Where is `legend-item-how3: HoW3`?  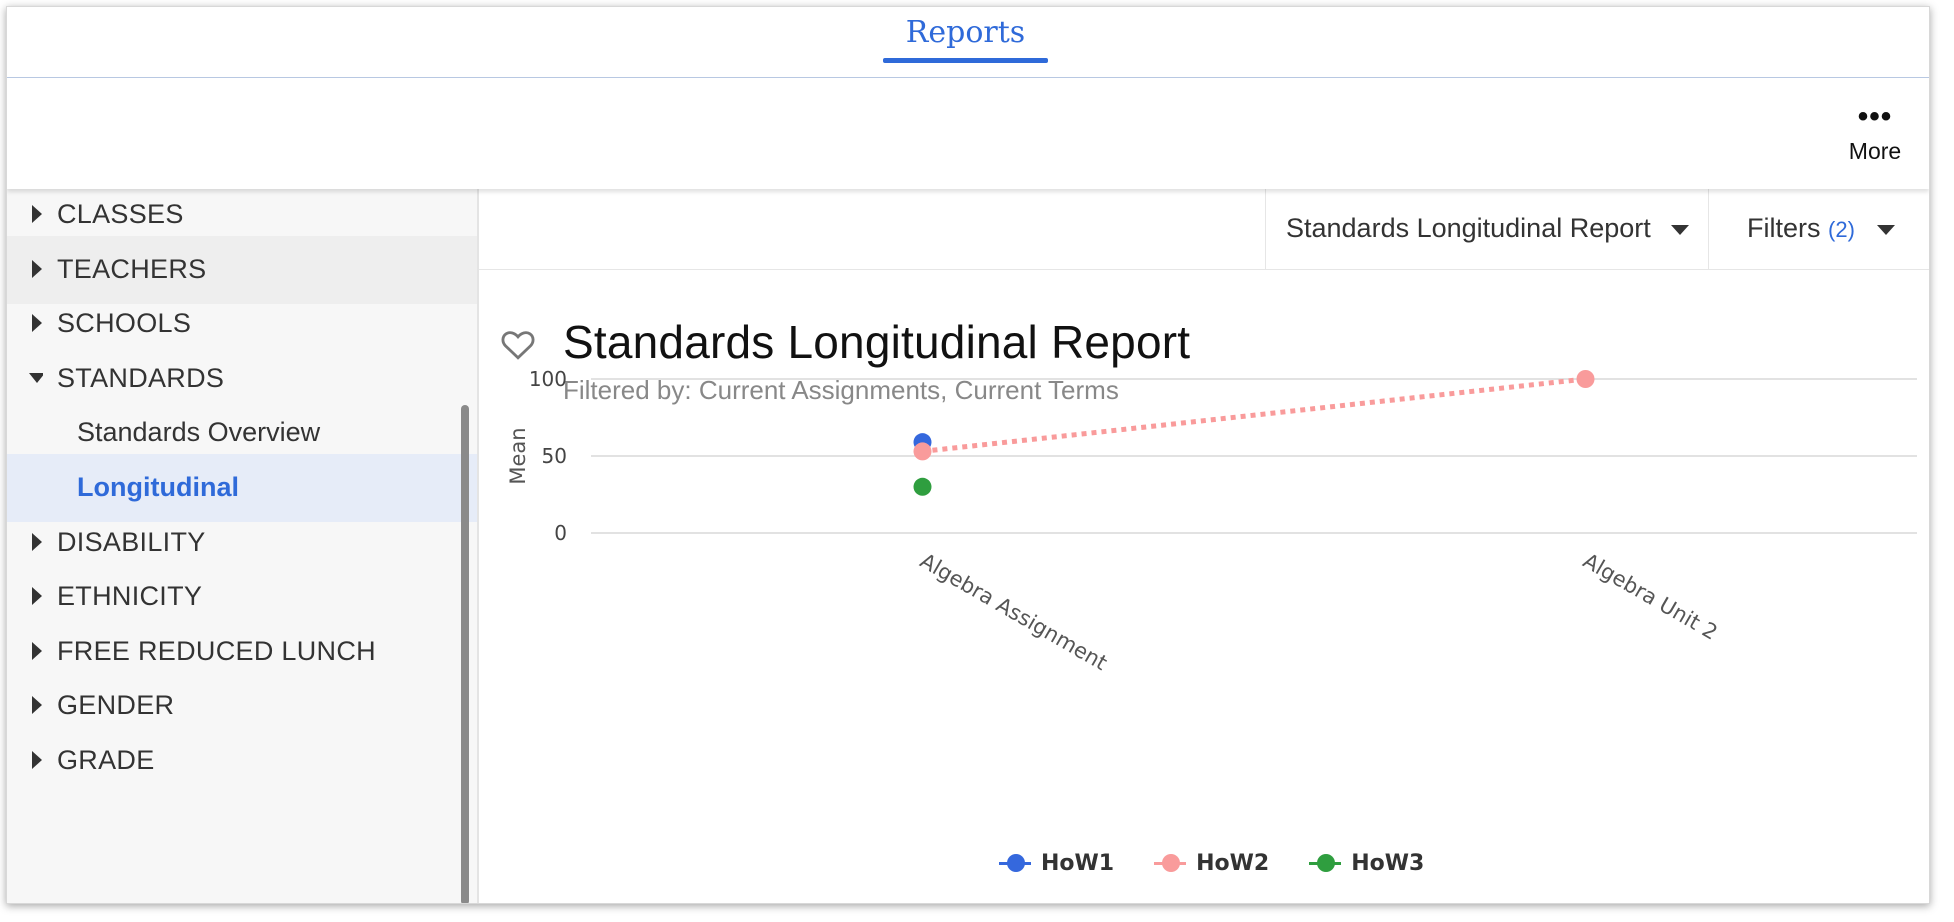
legend-item-how3: HoW3 is located at coordinates (1366, 863).